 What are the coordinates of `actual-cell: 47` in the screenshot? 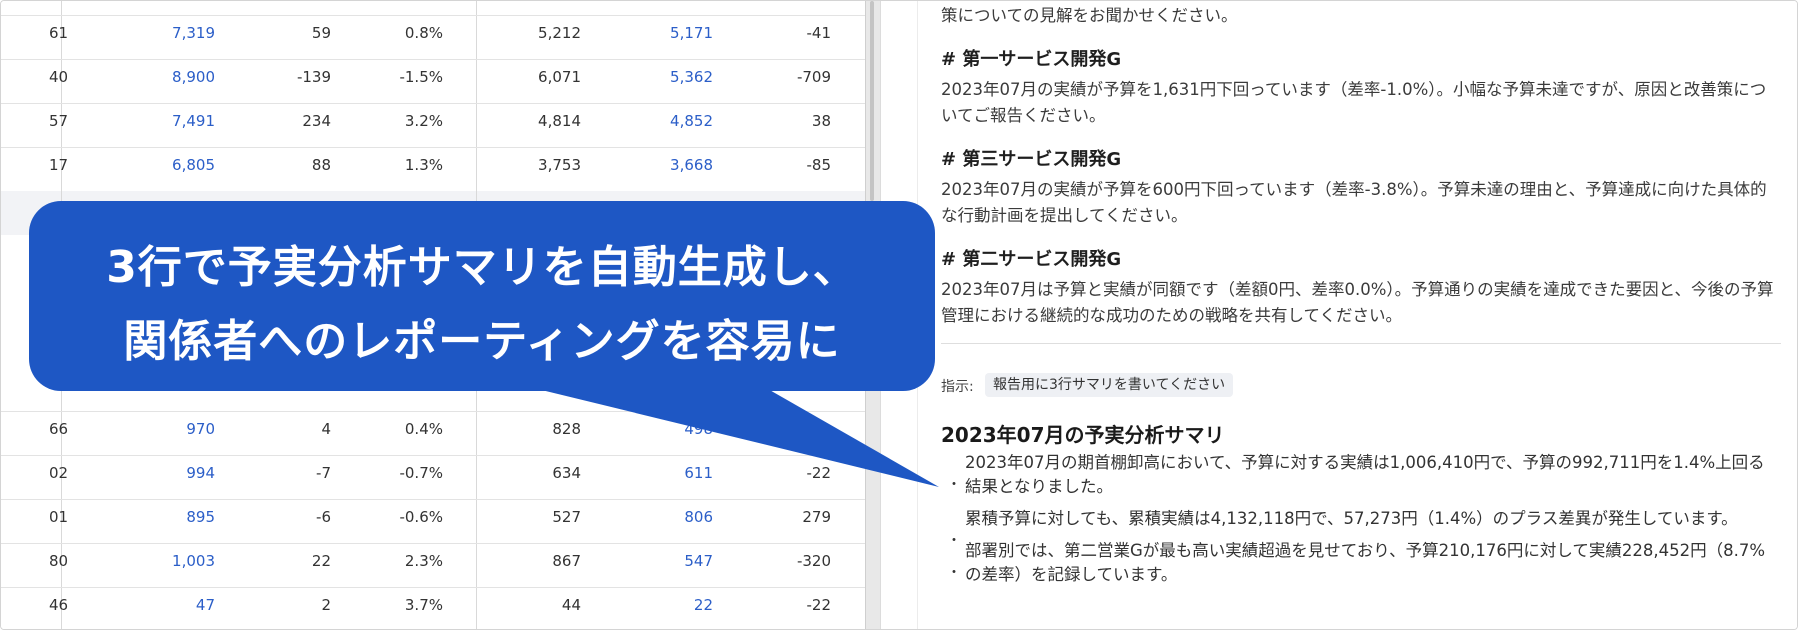 It's located at (148, 605).